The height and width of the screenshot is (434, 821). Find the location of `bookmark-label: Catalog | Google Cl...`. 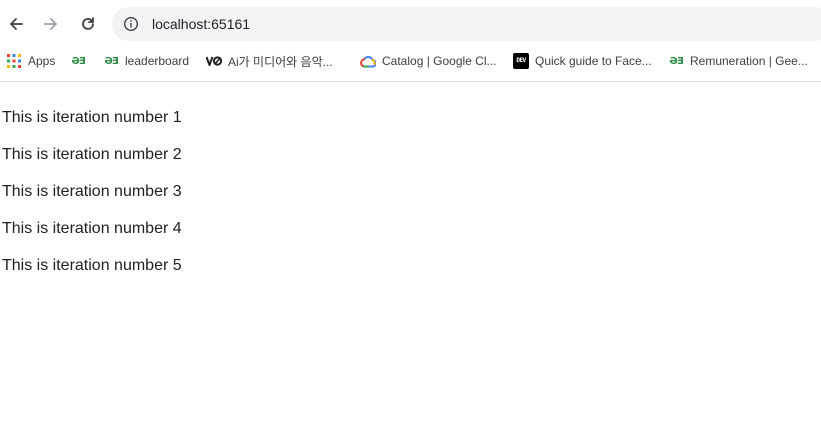

bookmark-label: Catalog | Google Cl... is located at coordinates (439, 61).